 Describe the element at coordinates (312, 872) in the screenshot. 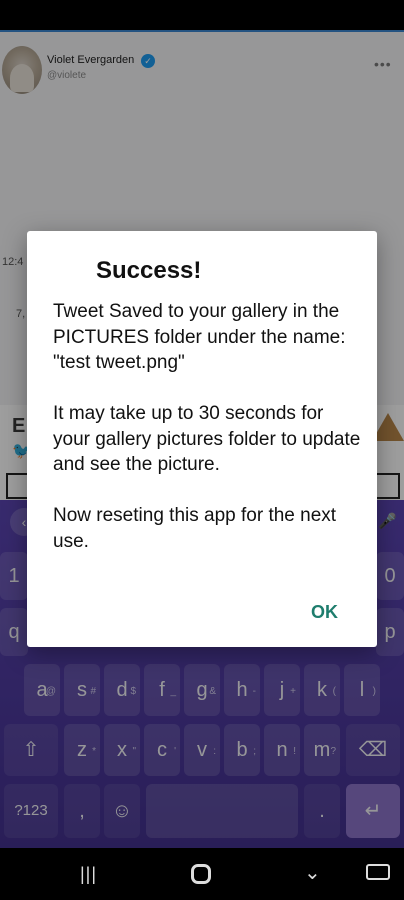

I see `back-chevron-icon: ⌄` at that location.